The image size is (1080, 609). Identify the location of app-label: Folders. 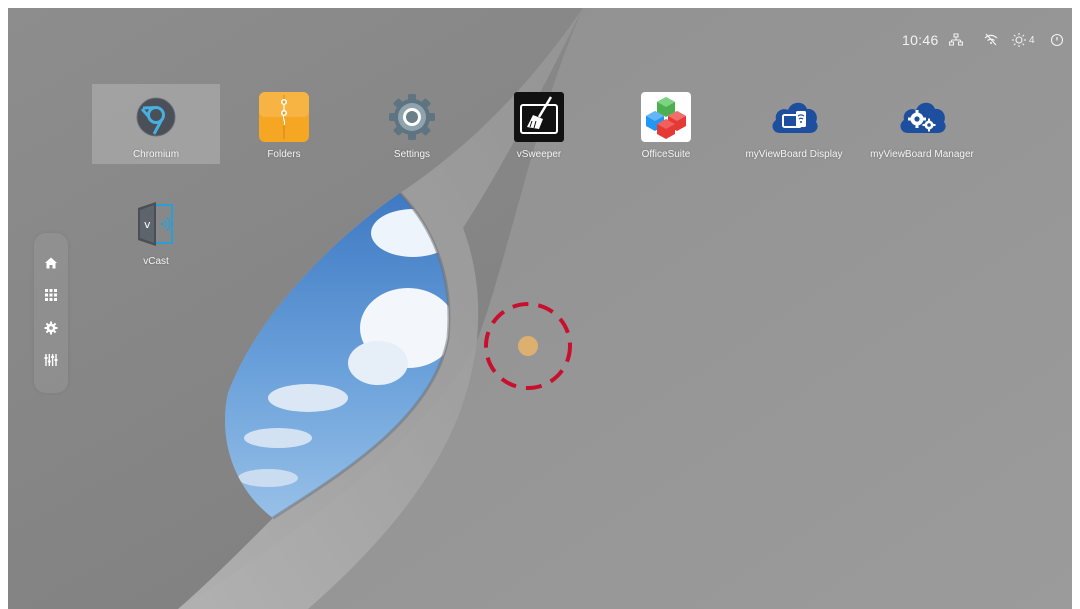
(284, 154).